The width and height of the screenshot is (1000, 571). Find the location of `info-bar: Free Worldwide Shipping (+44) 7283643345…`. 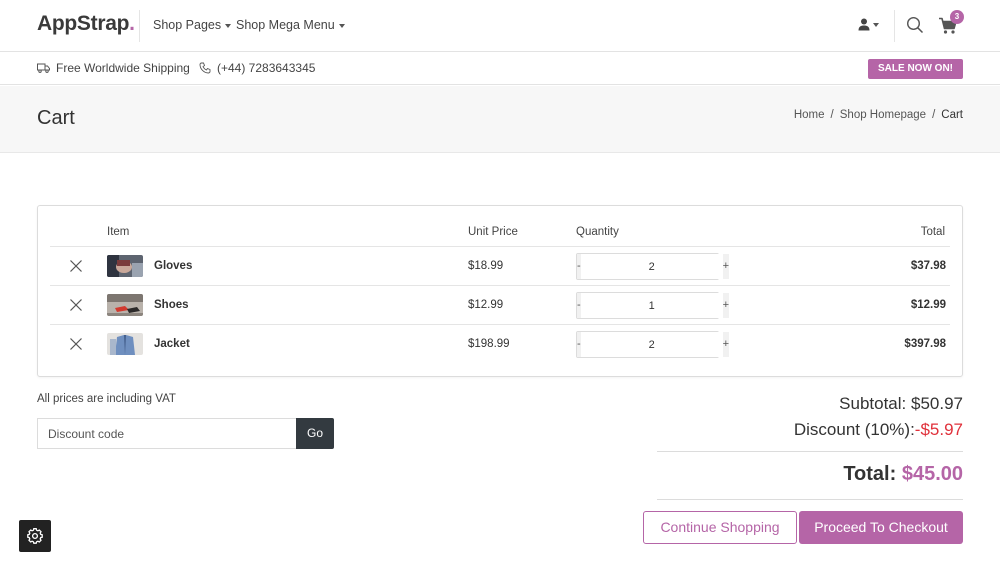

info-bar: Free Worldwide Shipping (+44) 7283643345… is located at coordinates (500, 69).